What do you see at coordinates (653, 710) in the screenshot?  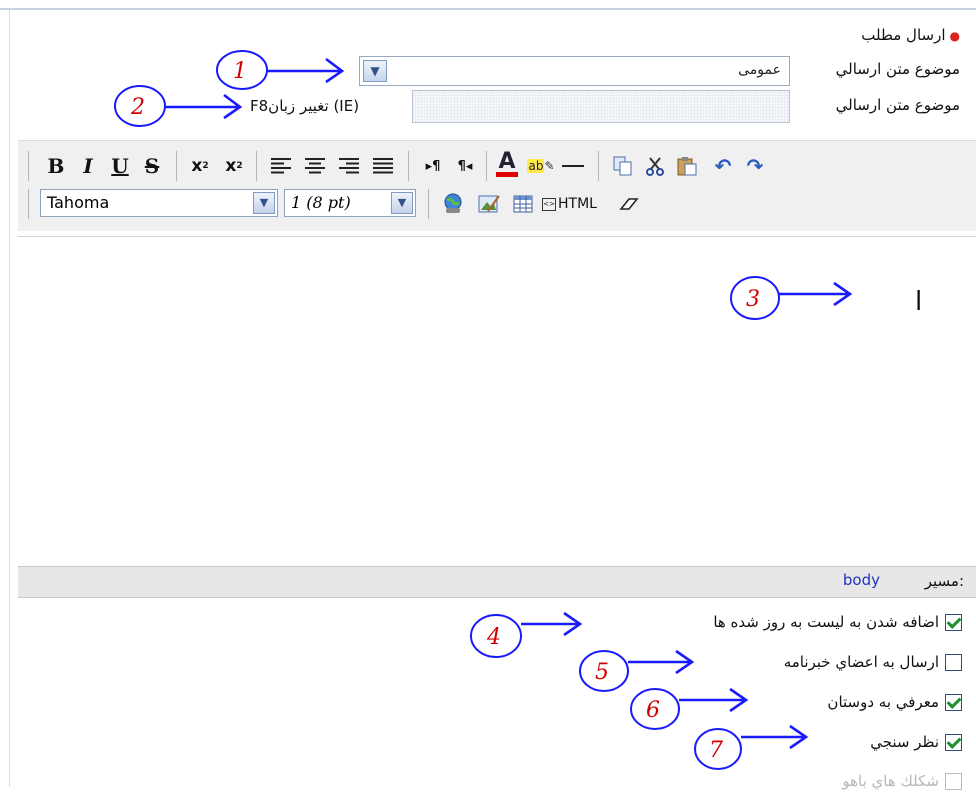 I see `annotation-number: 6` at bounding box center [653, 710].